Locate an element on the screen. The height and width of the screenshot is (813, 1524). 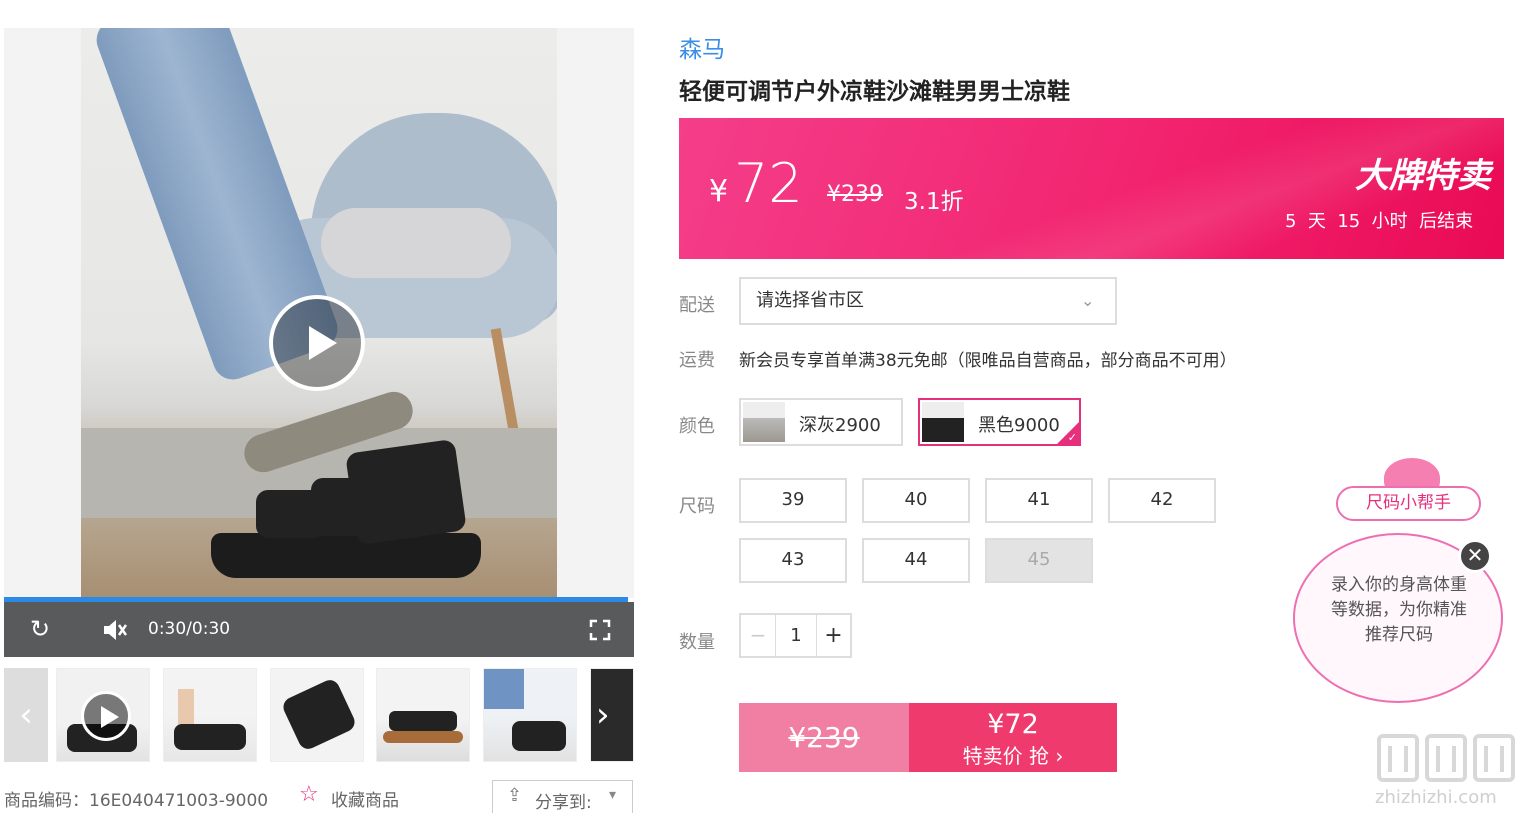
shipping-label: 运费 is located at coordinates (697, 360).